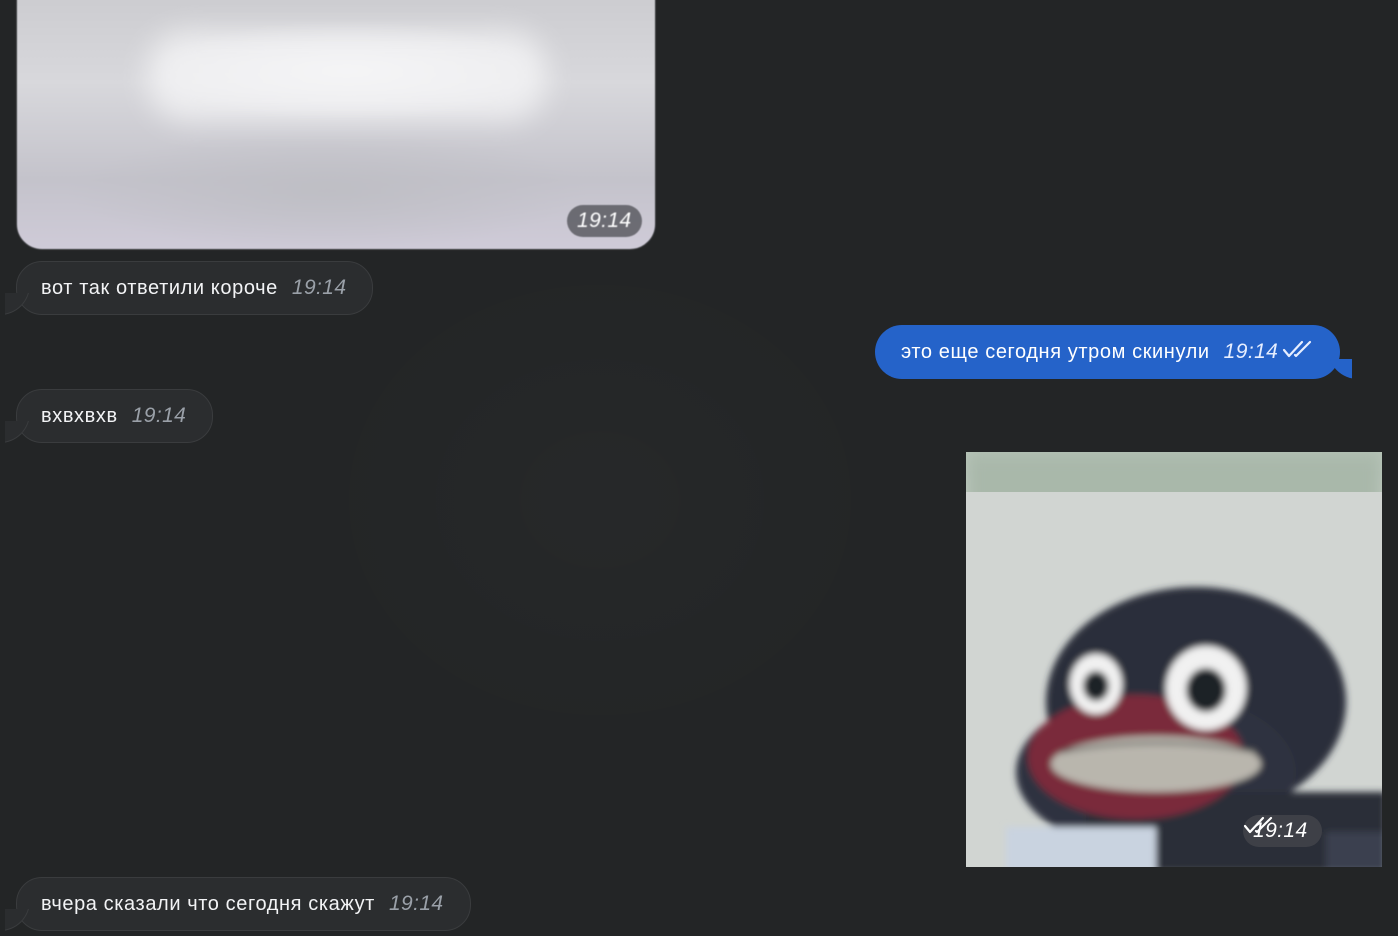 The width and height of the screenshot is (1398, 936). I want to click on photo-image, so click(1174, 659).